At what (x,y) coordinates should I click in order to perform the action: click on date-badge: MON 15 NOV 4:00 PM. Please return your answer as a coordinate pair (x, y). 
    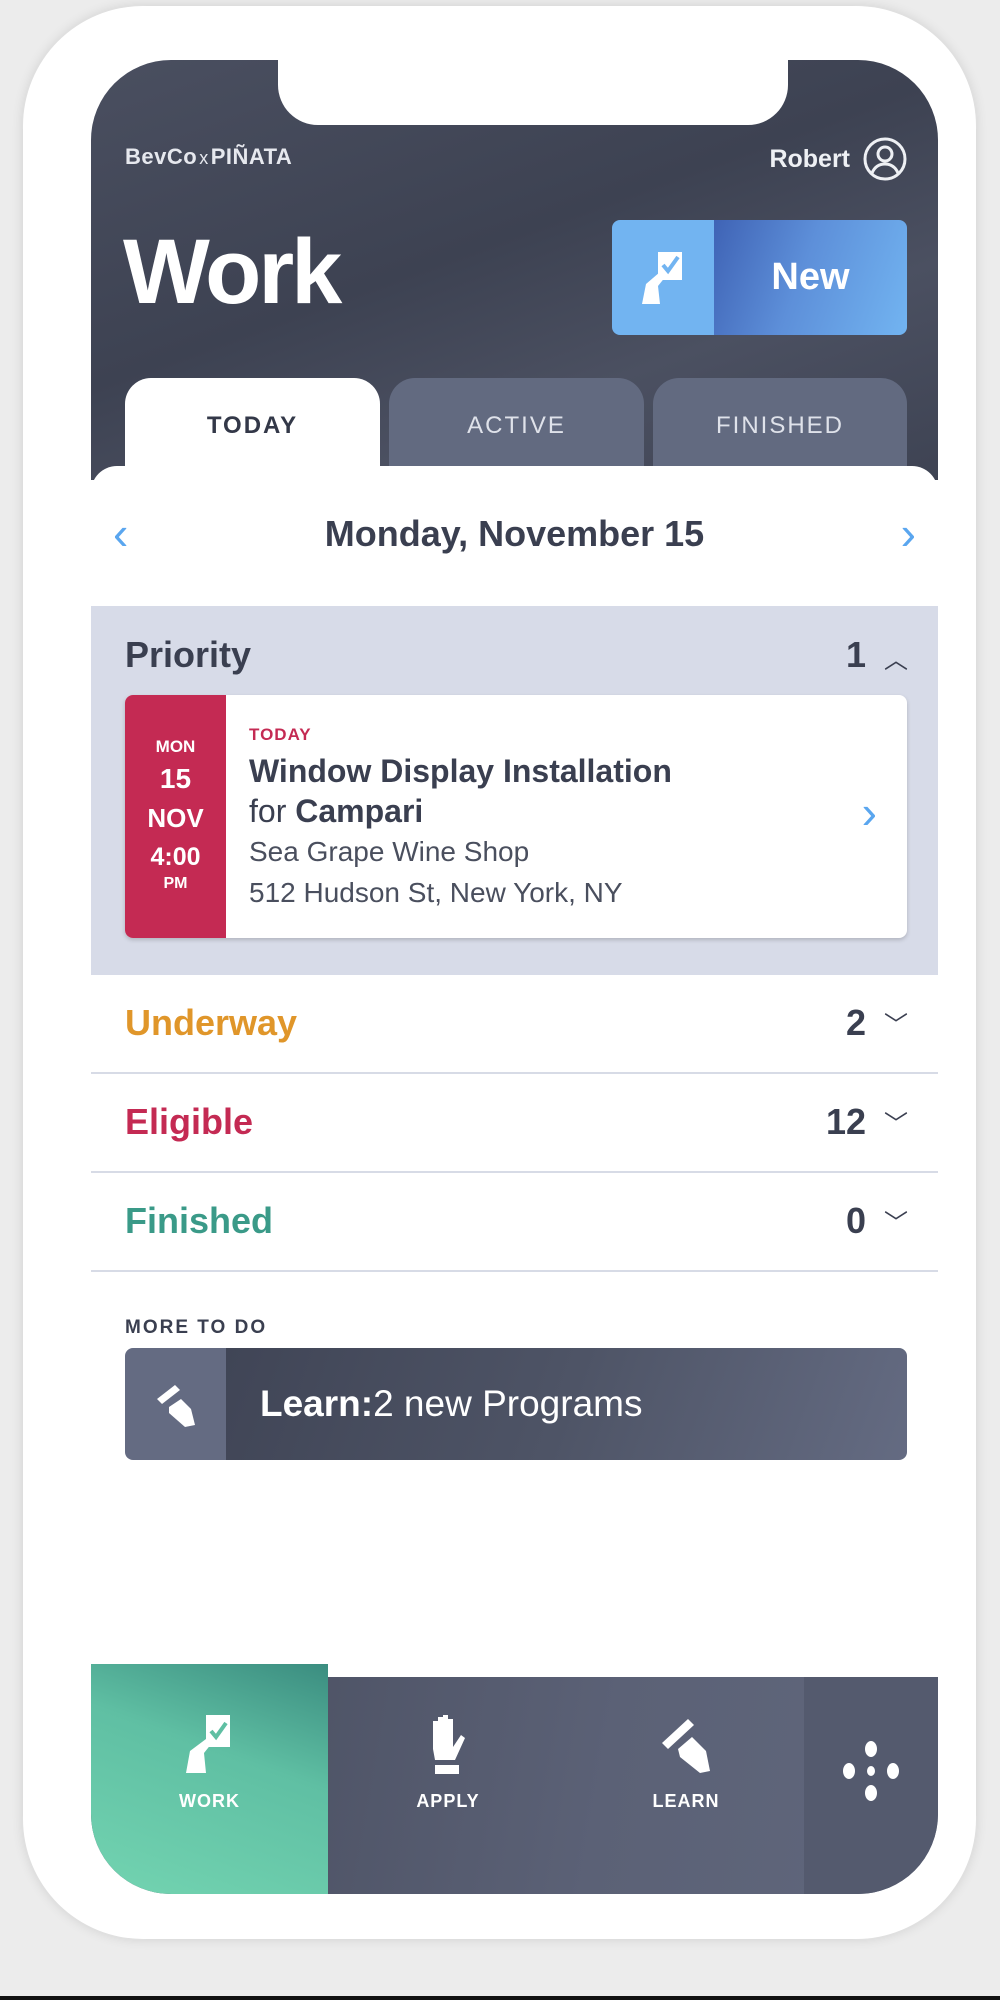
    Looking at the image, I should click on (175, 816).